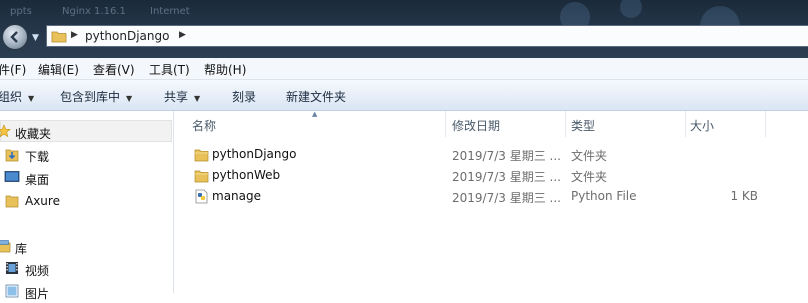 The image size is (808, 303). Describe the element at coordinates (58, 69) in the screenshot. I see `menu-edit: 编辑(E)` at that location.